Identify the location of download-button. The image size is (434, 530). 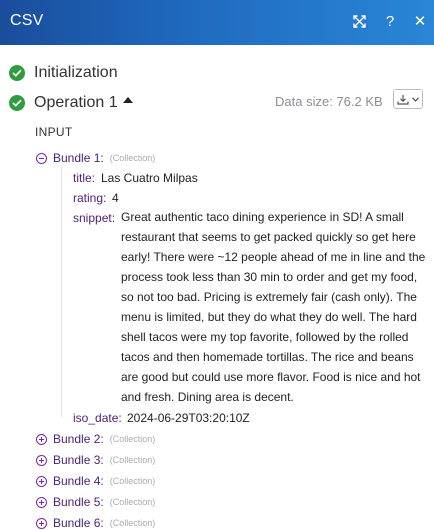
(408, 99).